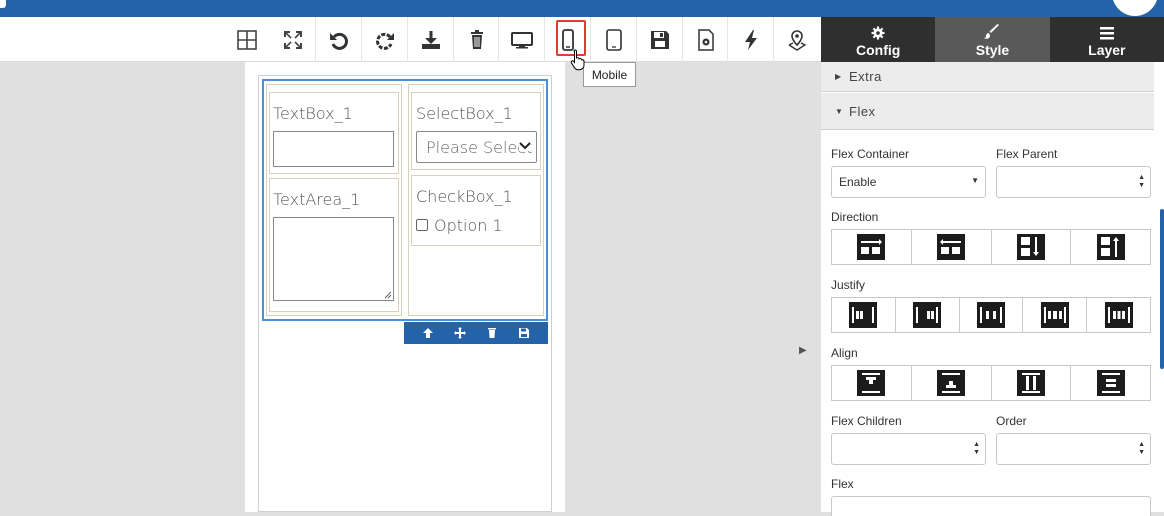 Image resolution: width=1164 pixels, height=516 pixels. Describe the element at coordinates (878, 31) in the screenshot. I see `gear-icon` at that location.